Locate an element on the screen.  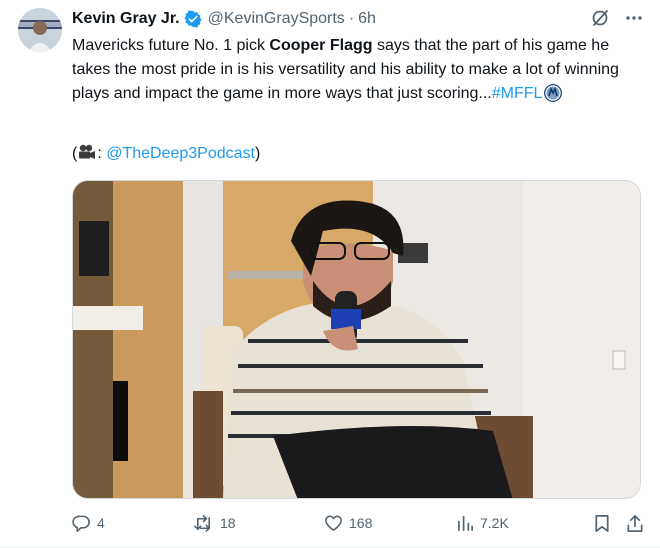
credit-line: ( : @TheDeep3Podcast) is located at coordinates (166, 155).